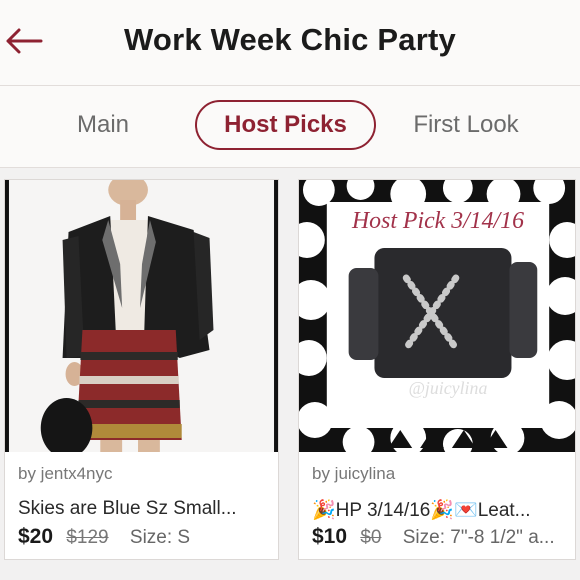  Describe the element at coordinates (466, 125) in the screenshot. I see `tab-first-look: First Look` at that location.